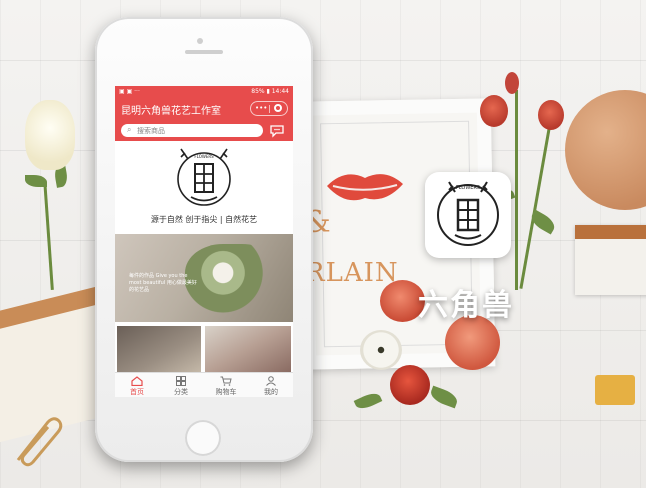 This screenshot has height=488, width=646. I want to click on paperclip, so click(39, 442).